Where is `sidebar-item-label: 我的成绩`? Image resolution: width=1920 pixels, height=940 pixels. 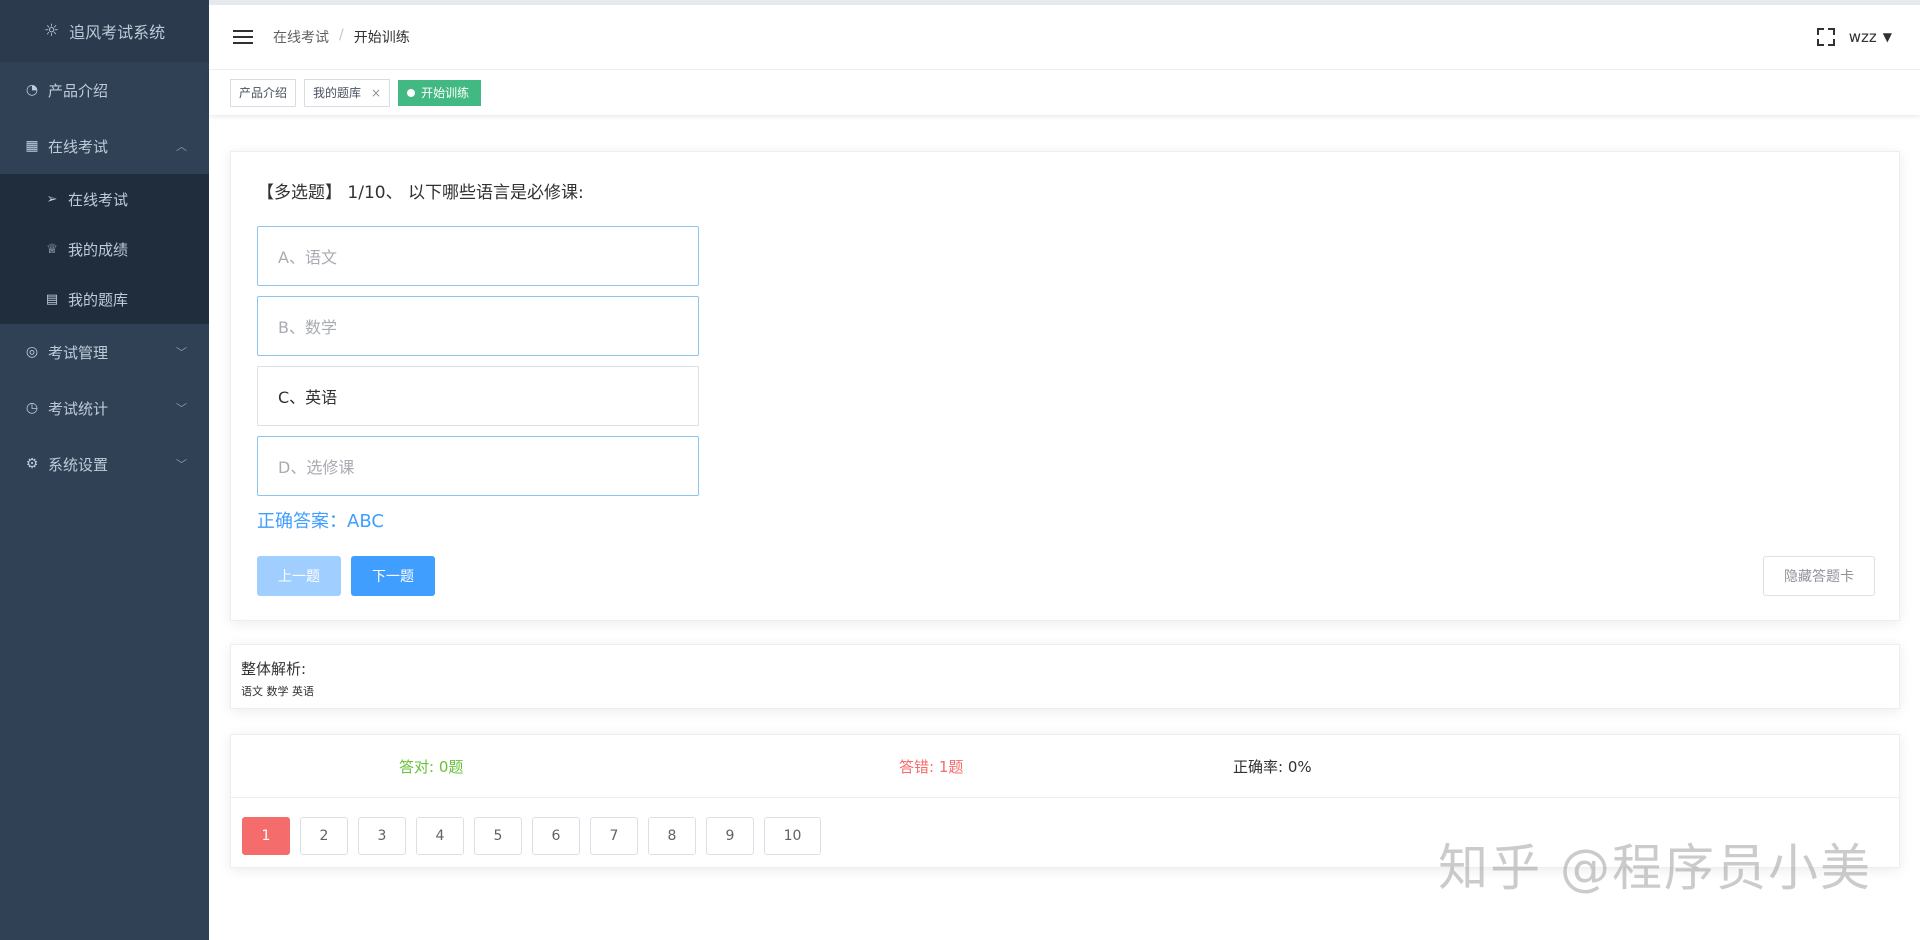 sidebar-item-label: 我的成绩 is located at coordinates (98, 249).